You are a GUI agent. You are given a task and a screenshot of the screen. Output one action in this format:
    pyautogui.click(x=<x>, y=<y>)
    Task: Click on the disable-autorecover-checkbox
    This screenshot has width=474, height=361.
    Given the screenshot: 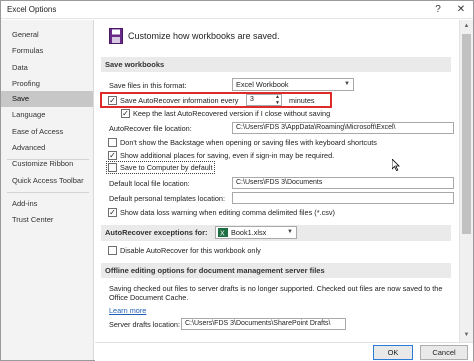 What is the action you would take?
    pyautogui.click(x=112, y=250)
    